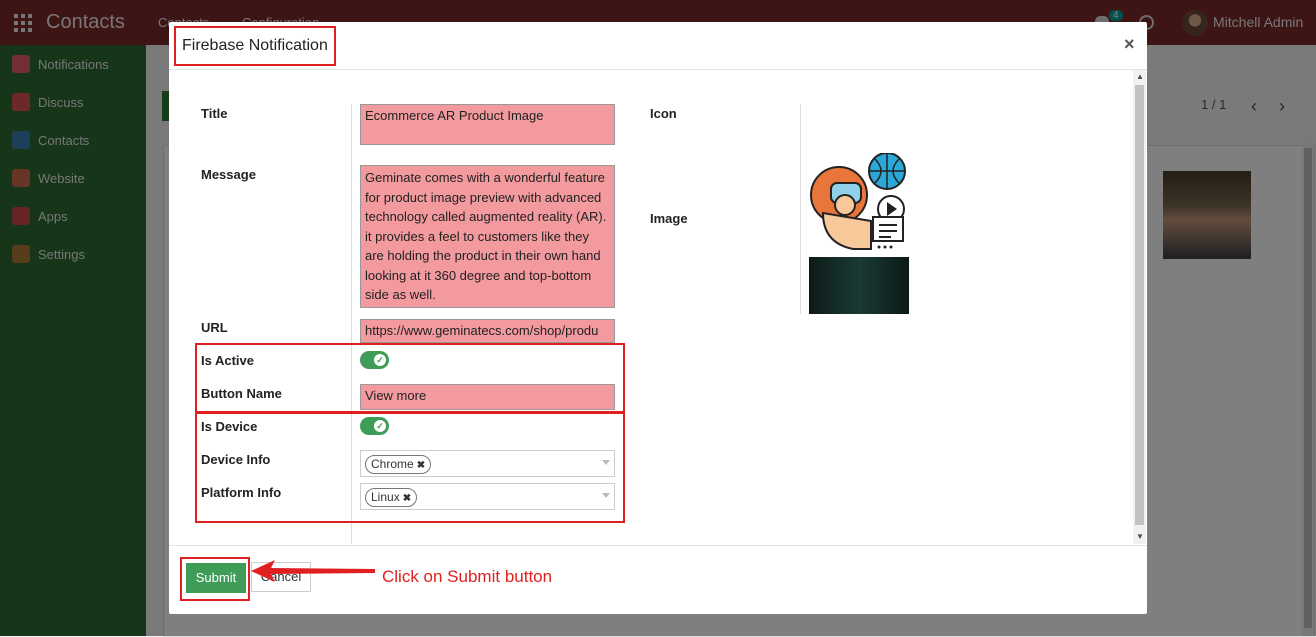 The image size is (1316, 637). I want to click on title-label: Title, so click(214, 113).